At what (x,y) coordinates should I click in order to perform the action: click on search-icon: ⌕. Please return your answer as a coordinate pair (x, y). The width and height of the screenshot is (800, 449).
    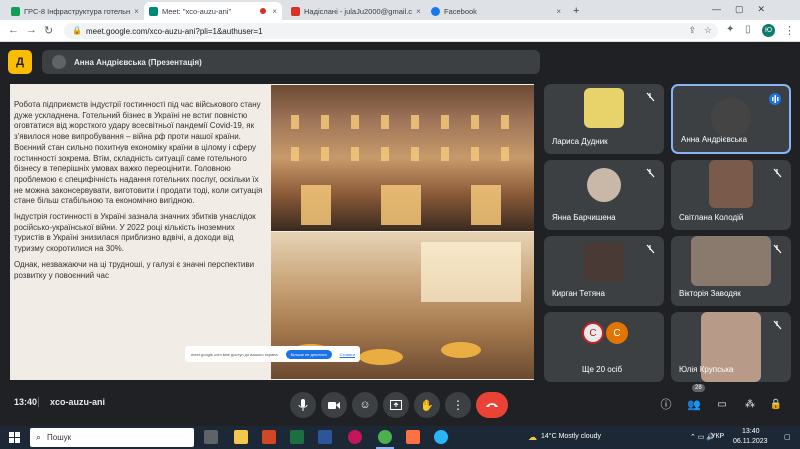
    Looking at the image, I should click on (39, 437).